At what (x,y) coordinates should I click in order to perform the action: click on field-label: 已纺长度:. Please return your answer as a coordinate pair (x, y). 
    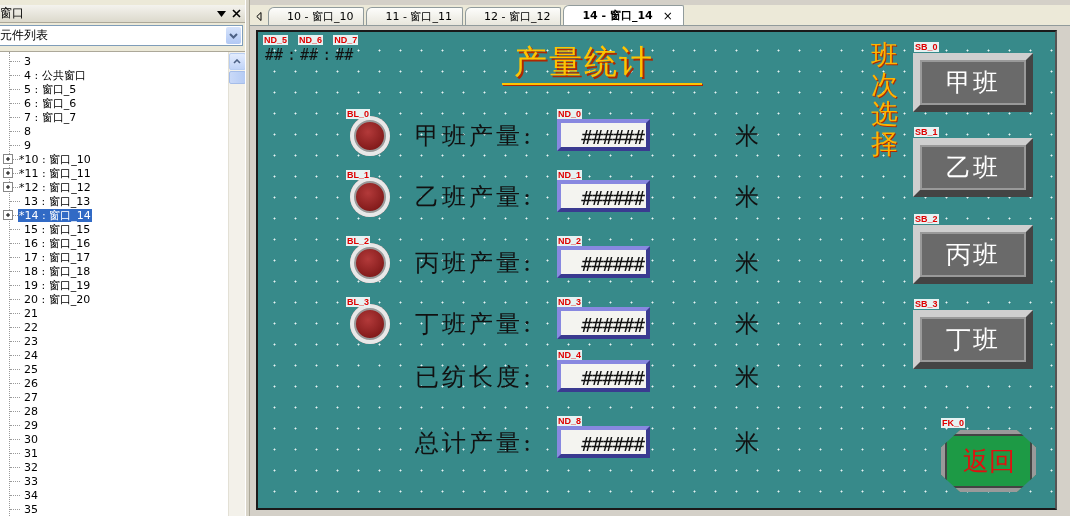
    Looking at the image, I should click on (475, 377).